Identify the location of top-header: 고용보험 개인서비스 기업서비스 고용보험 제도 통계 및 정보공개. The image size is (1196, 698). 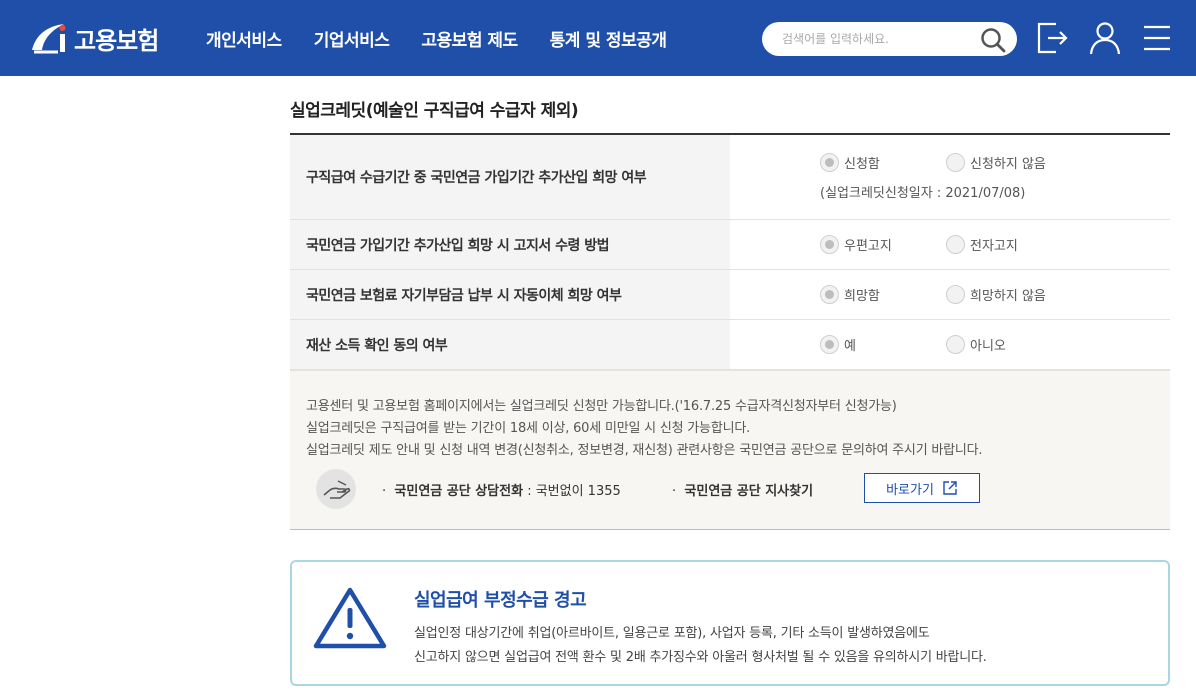
(598, 38).